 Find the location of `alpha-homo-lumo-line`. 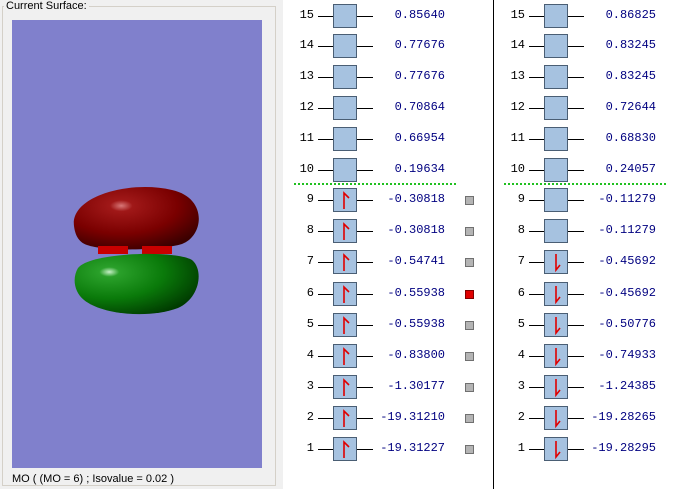

alpha-homo-lumo-line is located at coordinates (375, 184).